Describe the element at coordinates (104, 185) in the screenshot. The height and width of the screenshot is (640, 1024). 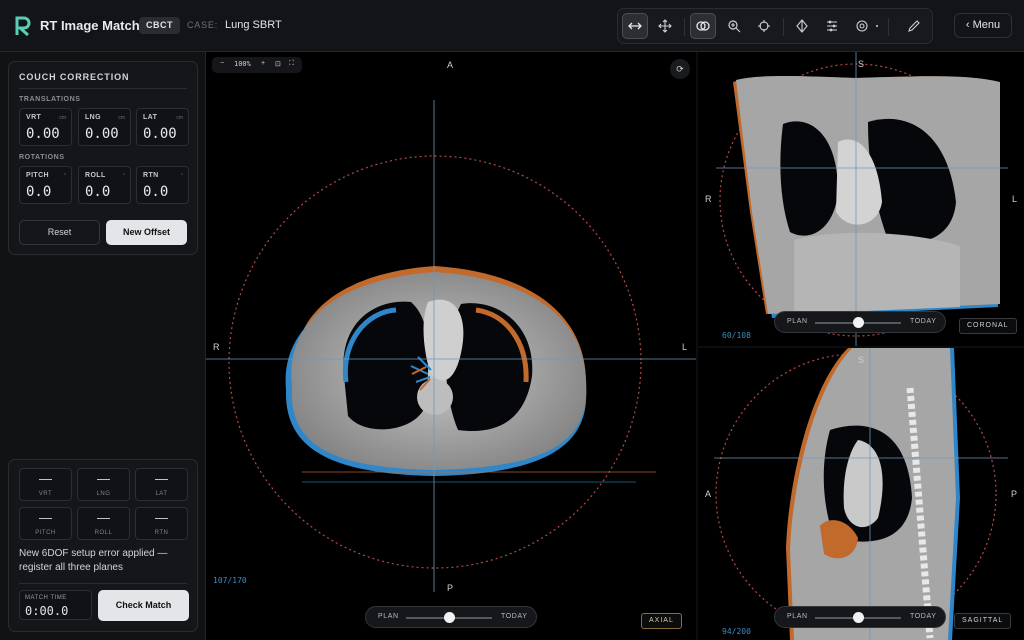
I see `roll-field: ROLL ° 0.0` at that location.